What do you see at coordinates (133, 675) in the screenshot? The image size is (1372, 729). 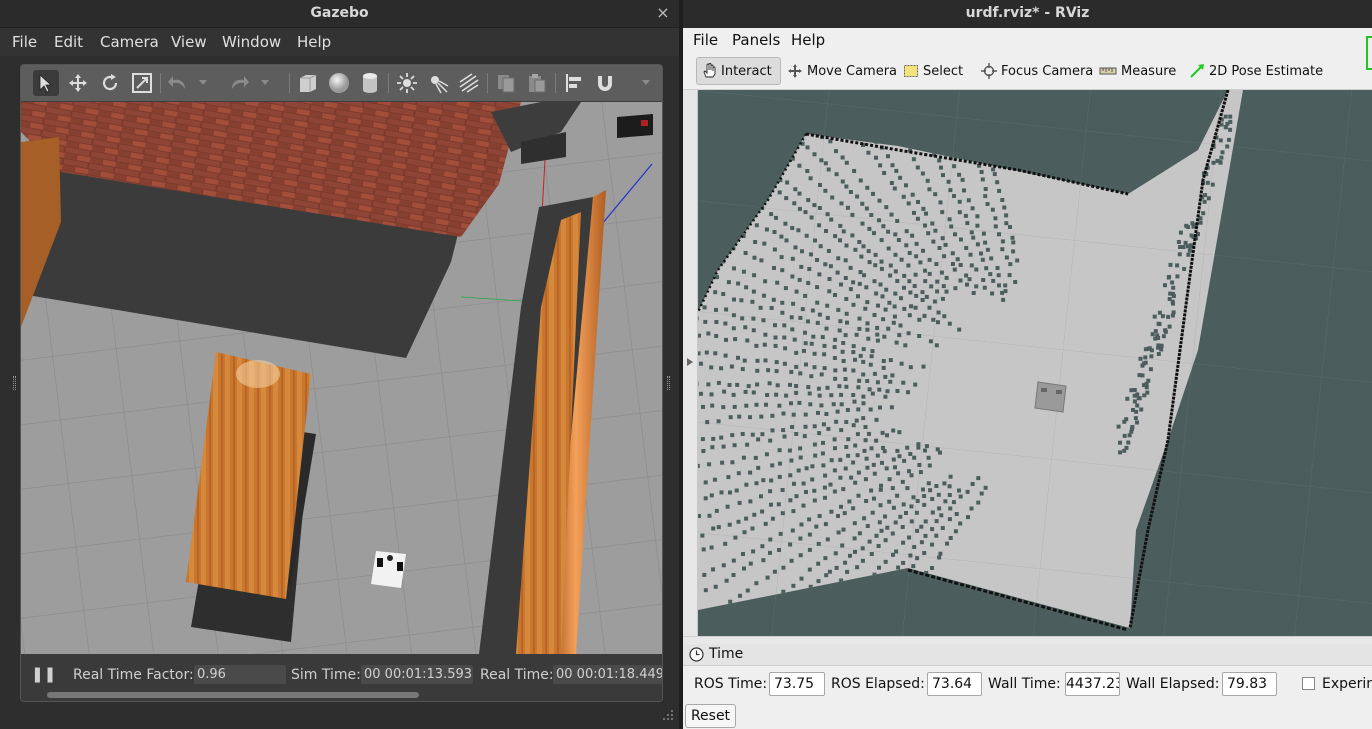 I see `rtf-label: Real Time Factor:` at bounding box center [133, 675].